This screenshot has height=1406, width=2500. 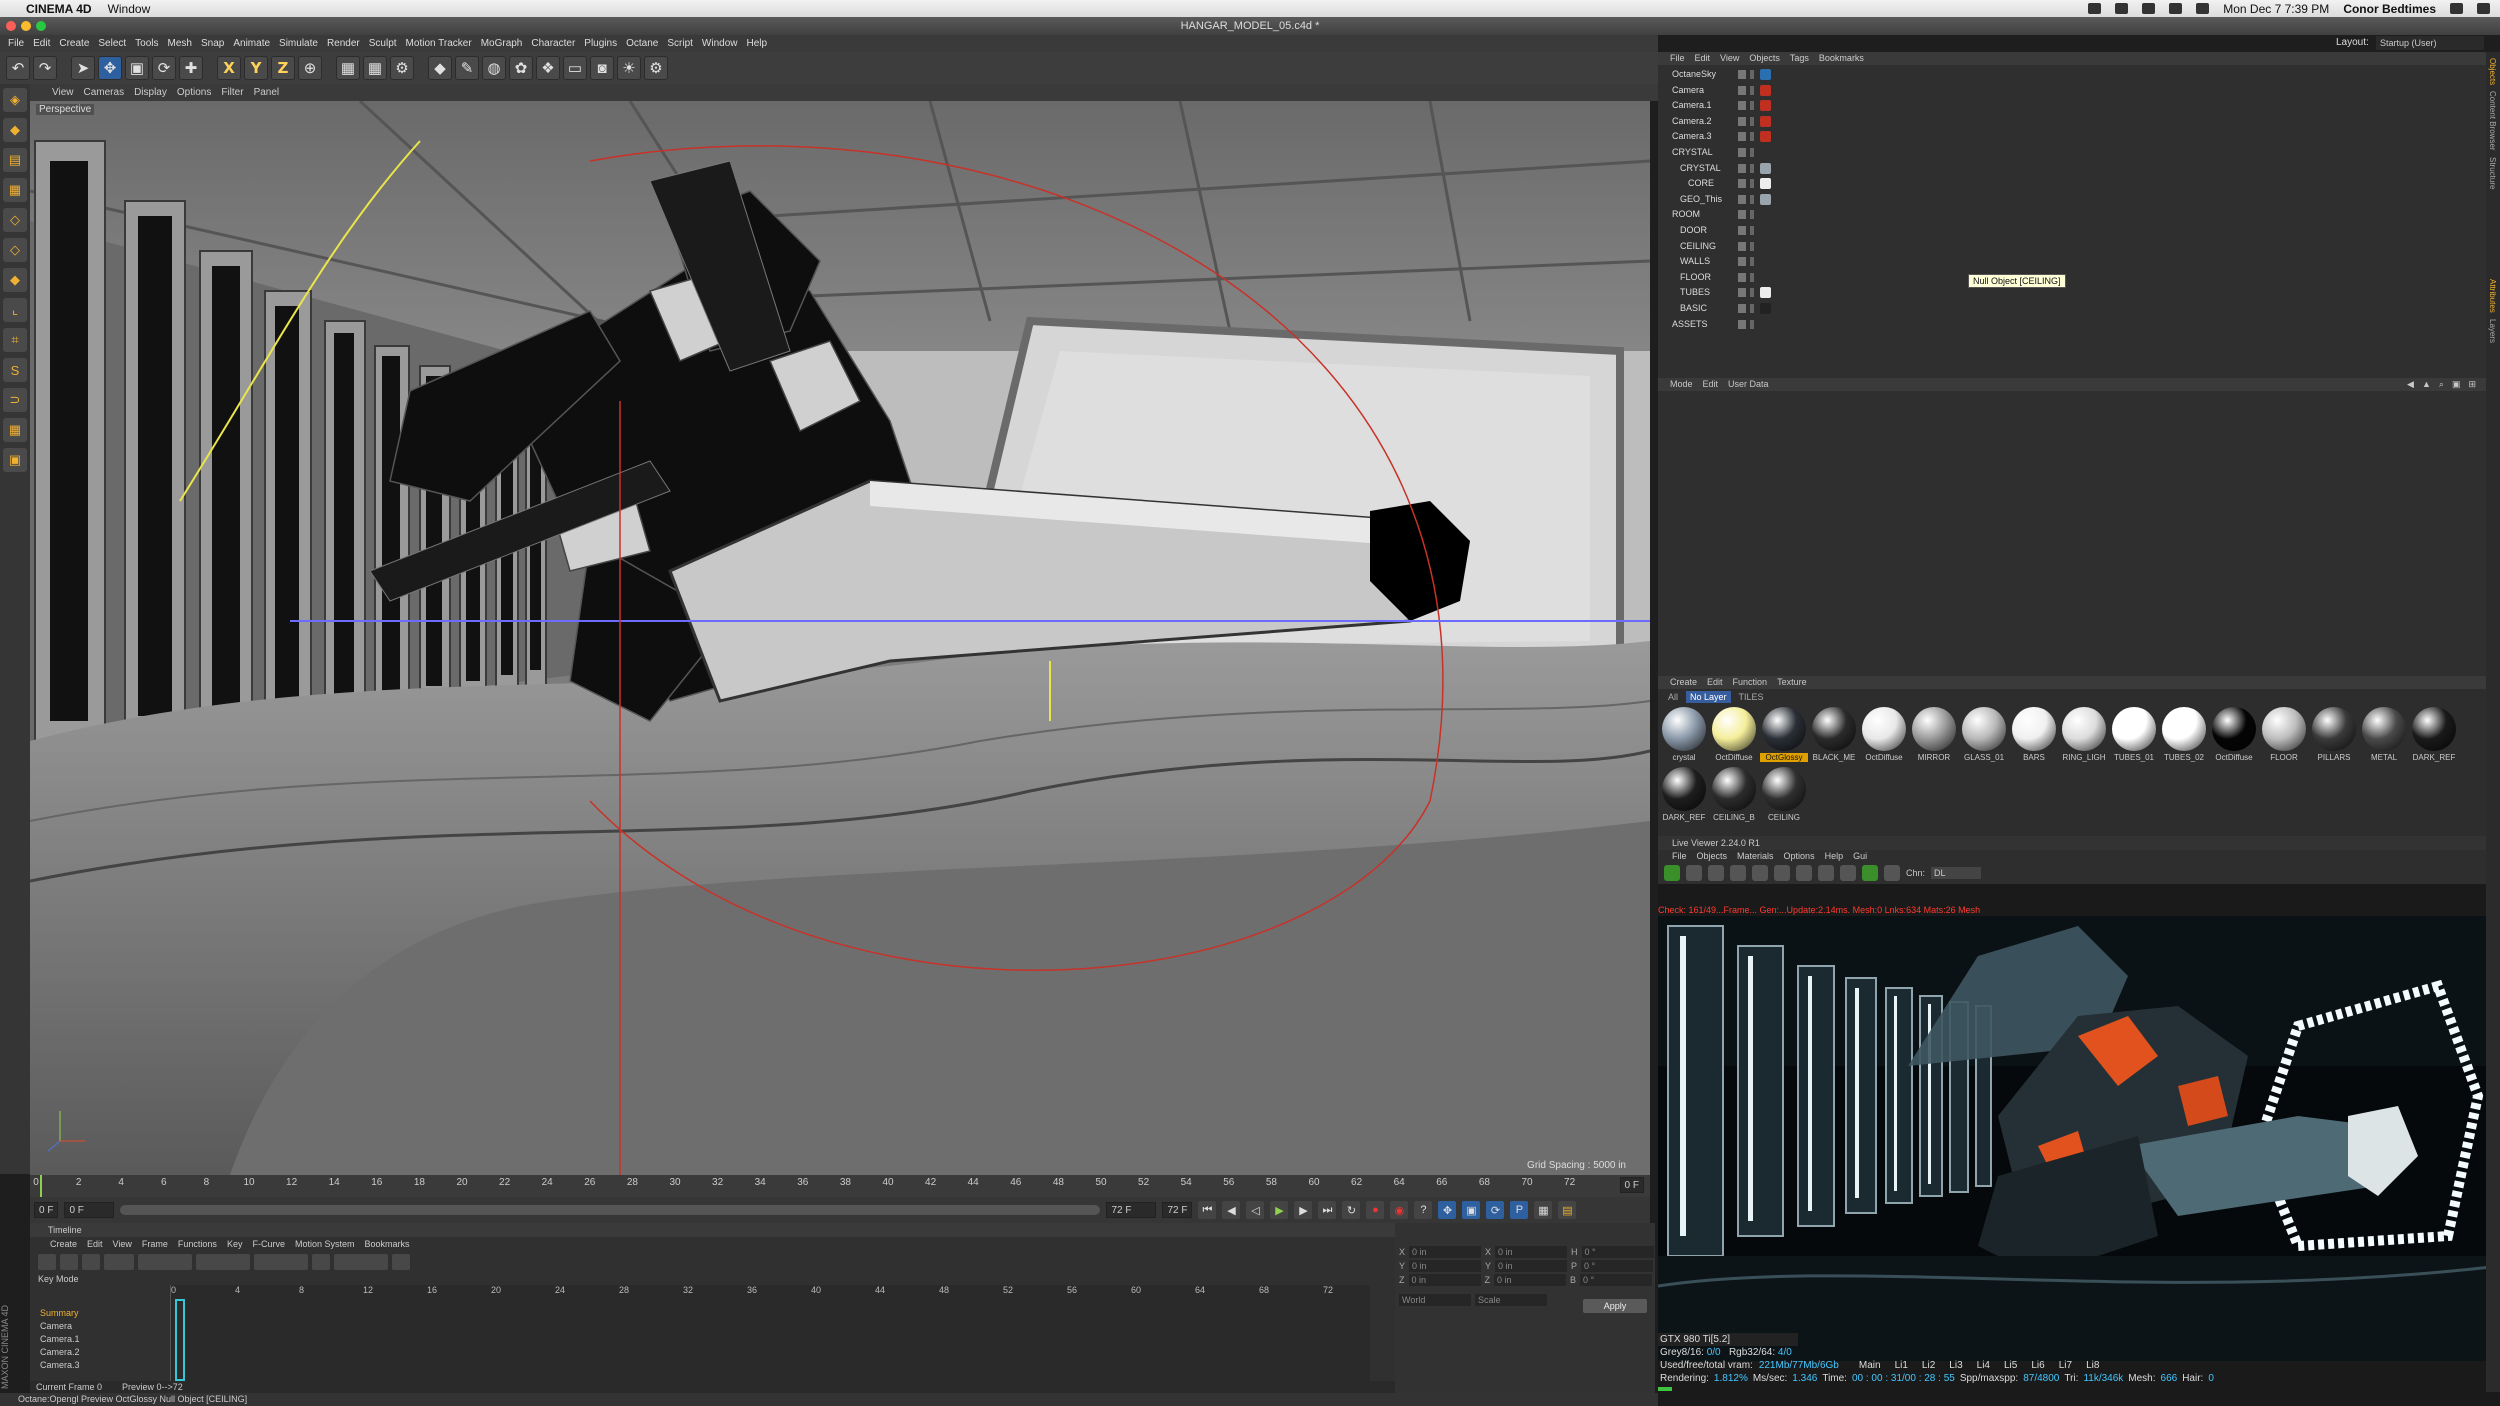 I want to click on mat-tab-all: All, so click(x=1673, y=697).